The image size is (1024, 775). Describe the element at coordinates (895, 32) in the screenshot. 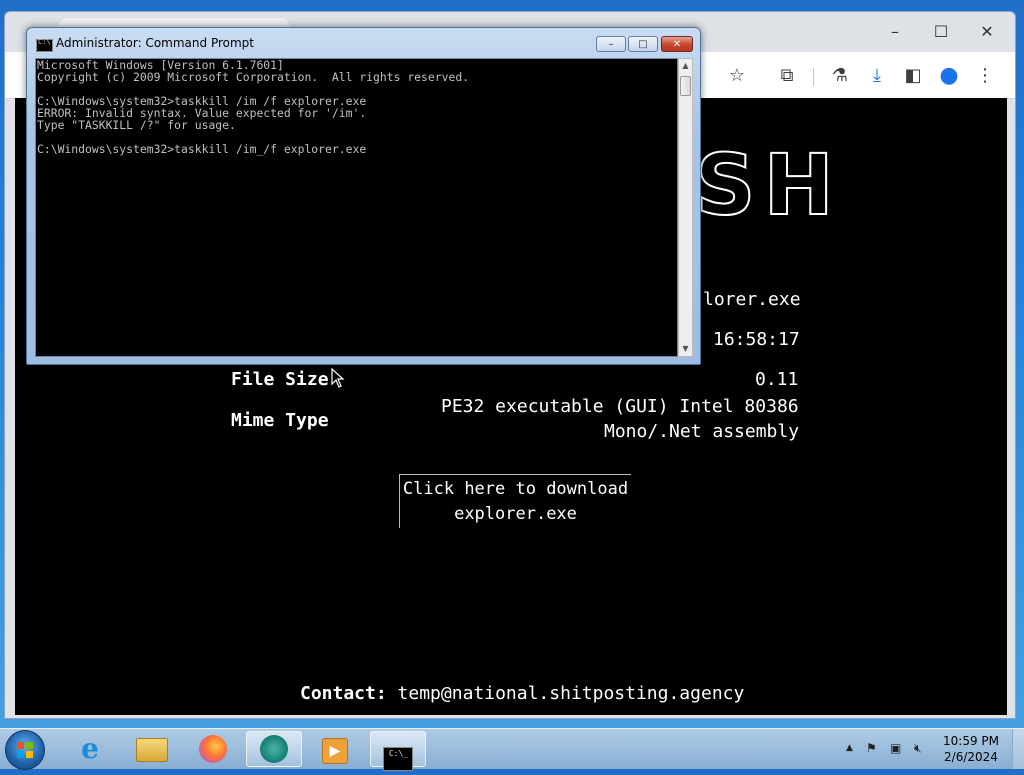

I see `browser-minimize-button: –` at that location.